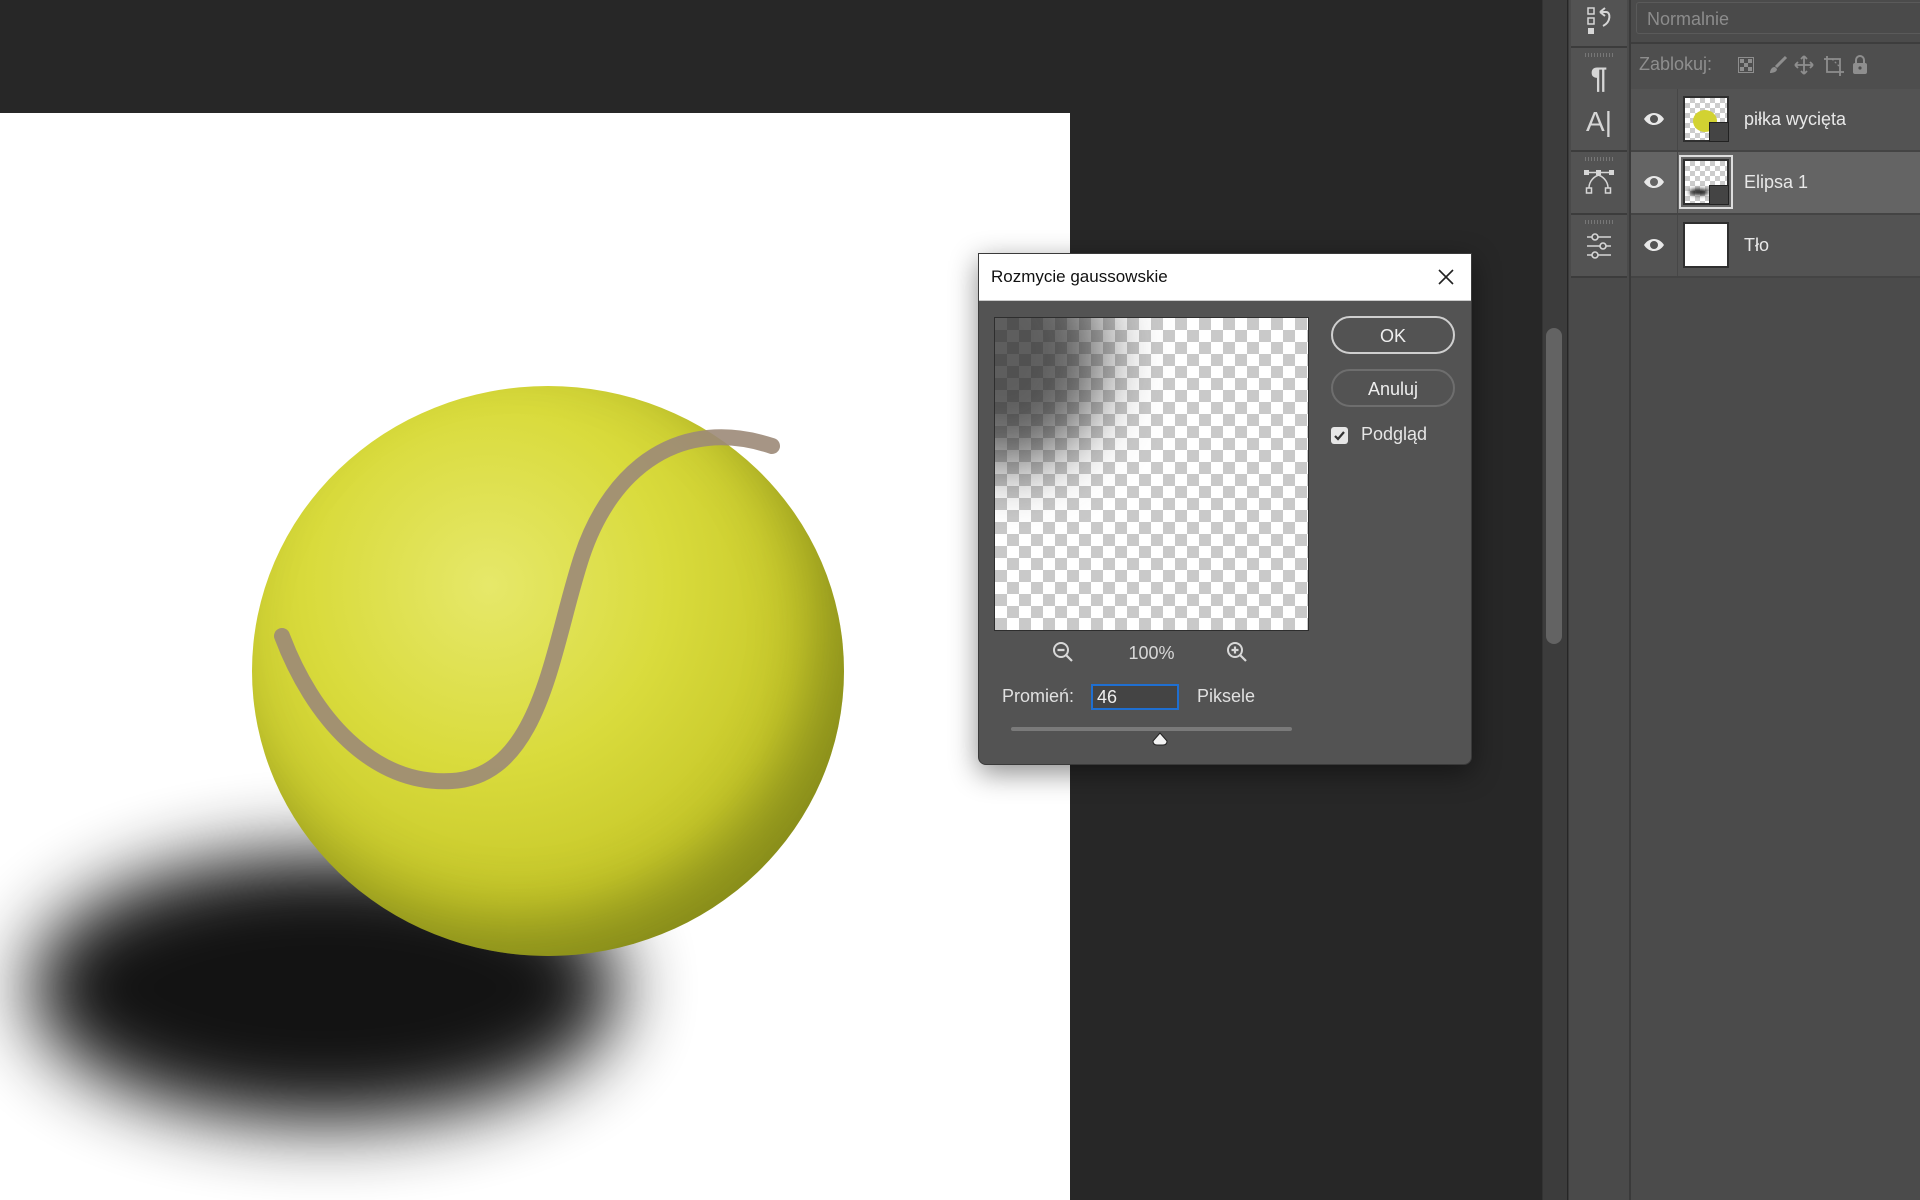 The width and height of the screenshot is (1920, 1200). Describe the element at coordinates (1079, 276) in the screenshot. I see `dialog-title: Rozmycie gaussowskie` at that location.